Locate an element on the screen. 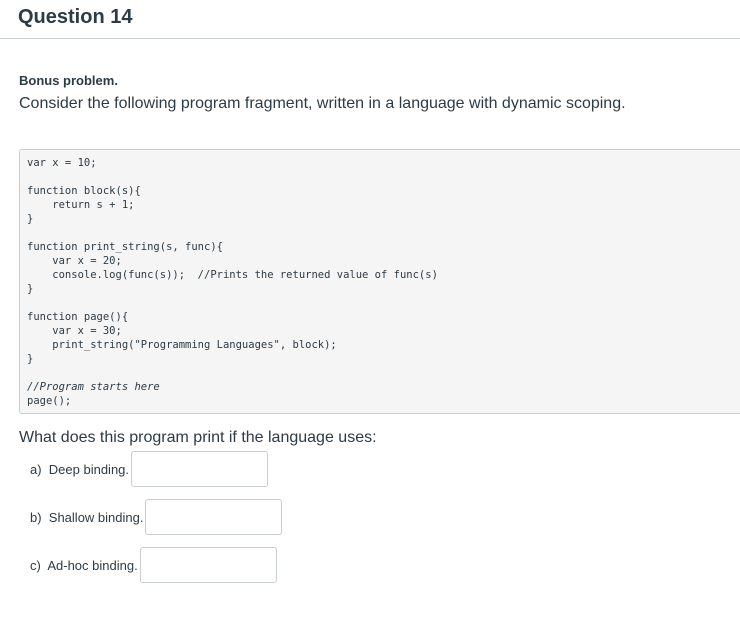 The width and height of the screenshot is (740, 620). deep-binding-input is located at coordinates (200, 469).